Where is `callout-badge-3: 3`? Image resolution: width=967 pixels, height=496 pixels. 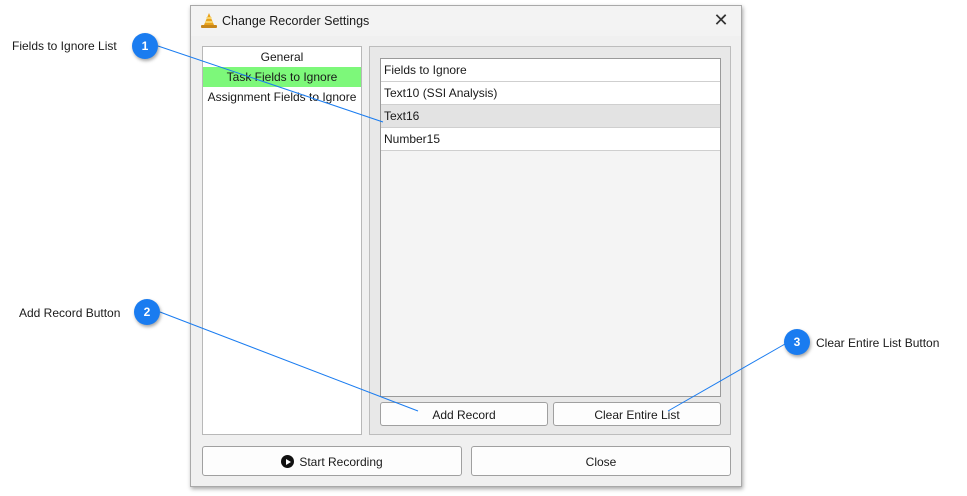
callout-badge-3: 3 is located at coordinates (797, 342).